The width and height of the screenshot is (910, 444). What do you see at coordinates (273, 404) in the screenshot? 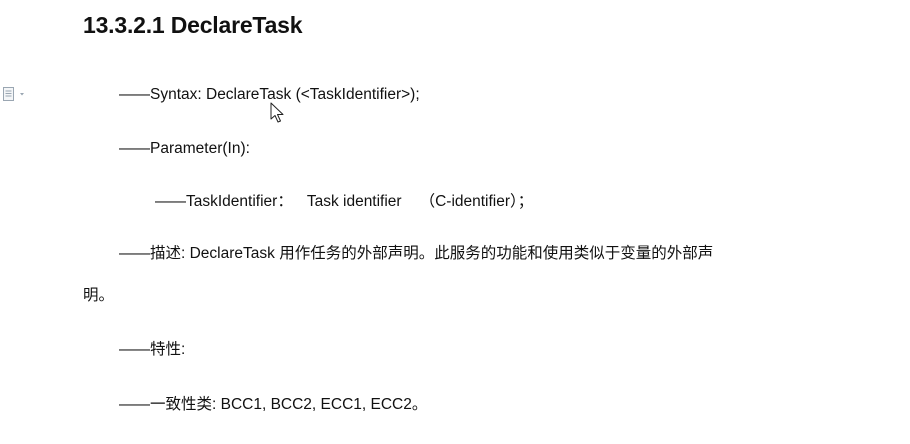
I see `conformance-line: ——一致性类: BCC1, BCC2, ECC1, ECC2。` at bounding box center [273, 404].